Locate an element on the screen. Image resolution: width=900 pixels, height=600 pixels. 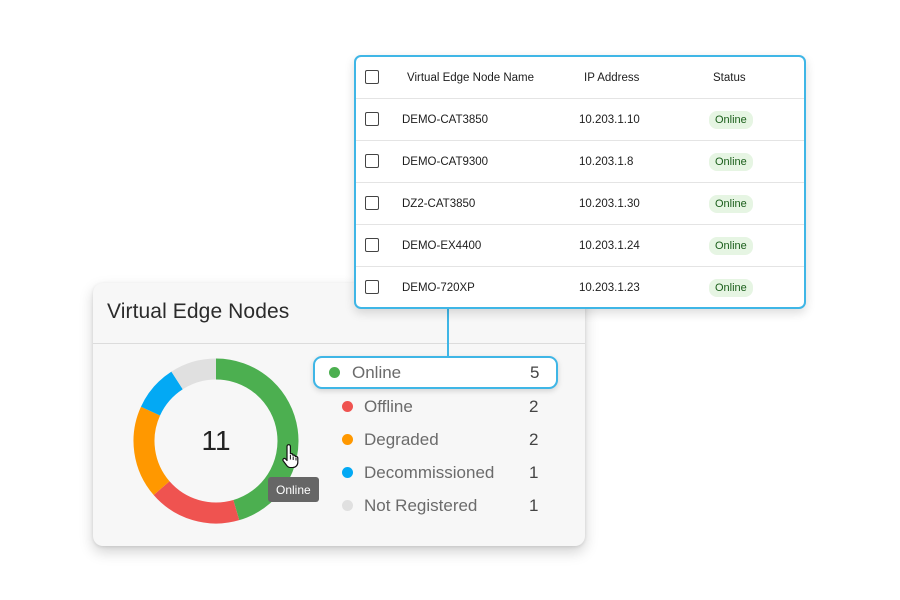
node-ip: 10.203.1.30 is located at coordinates (609, 204).